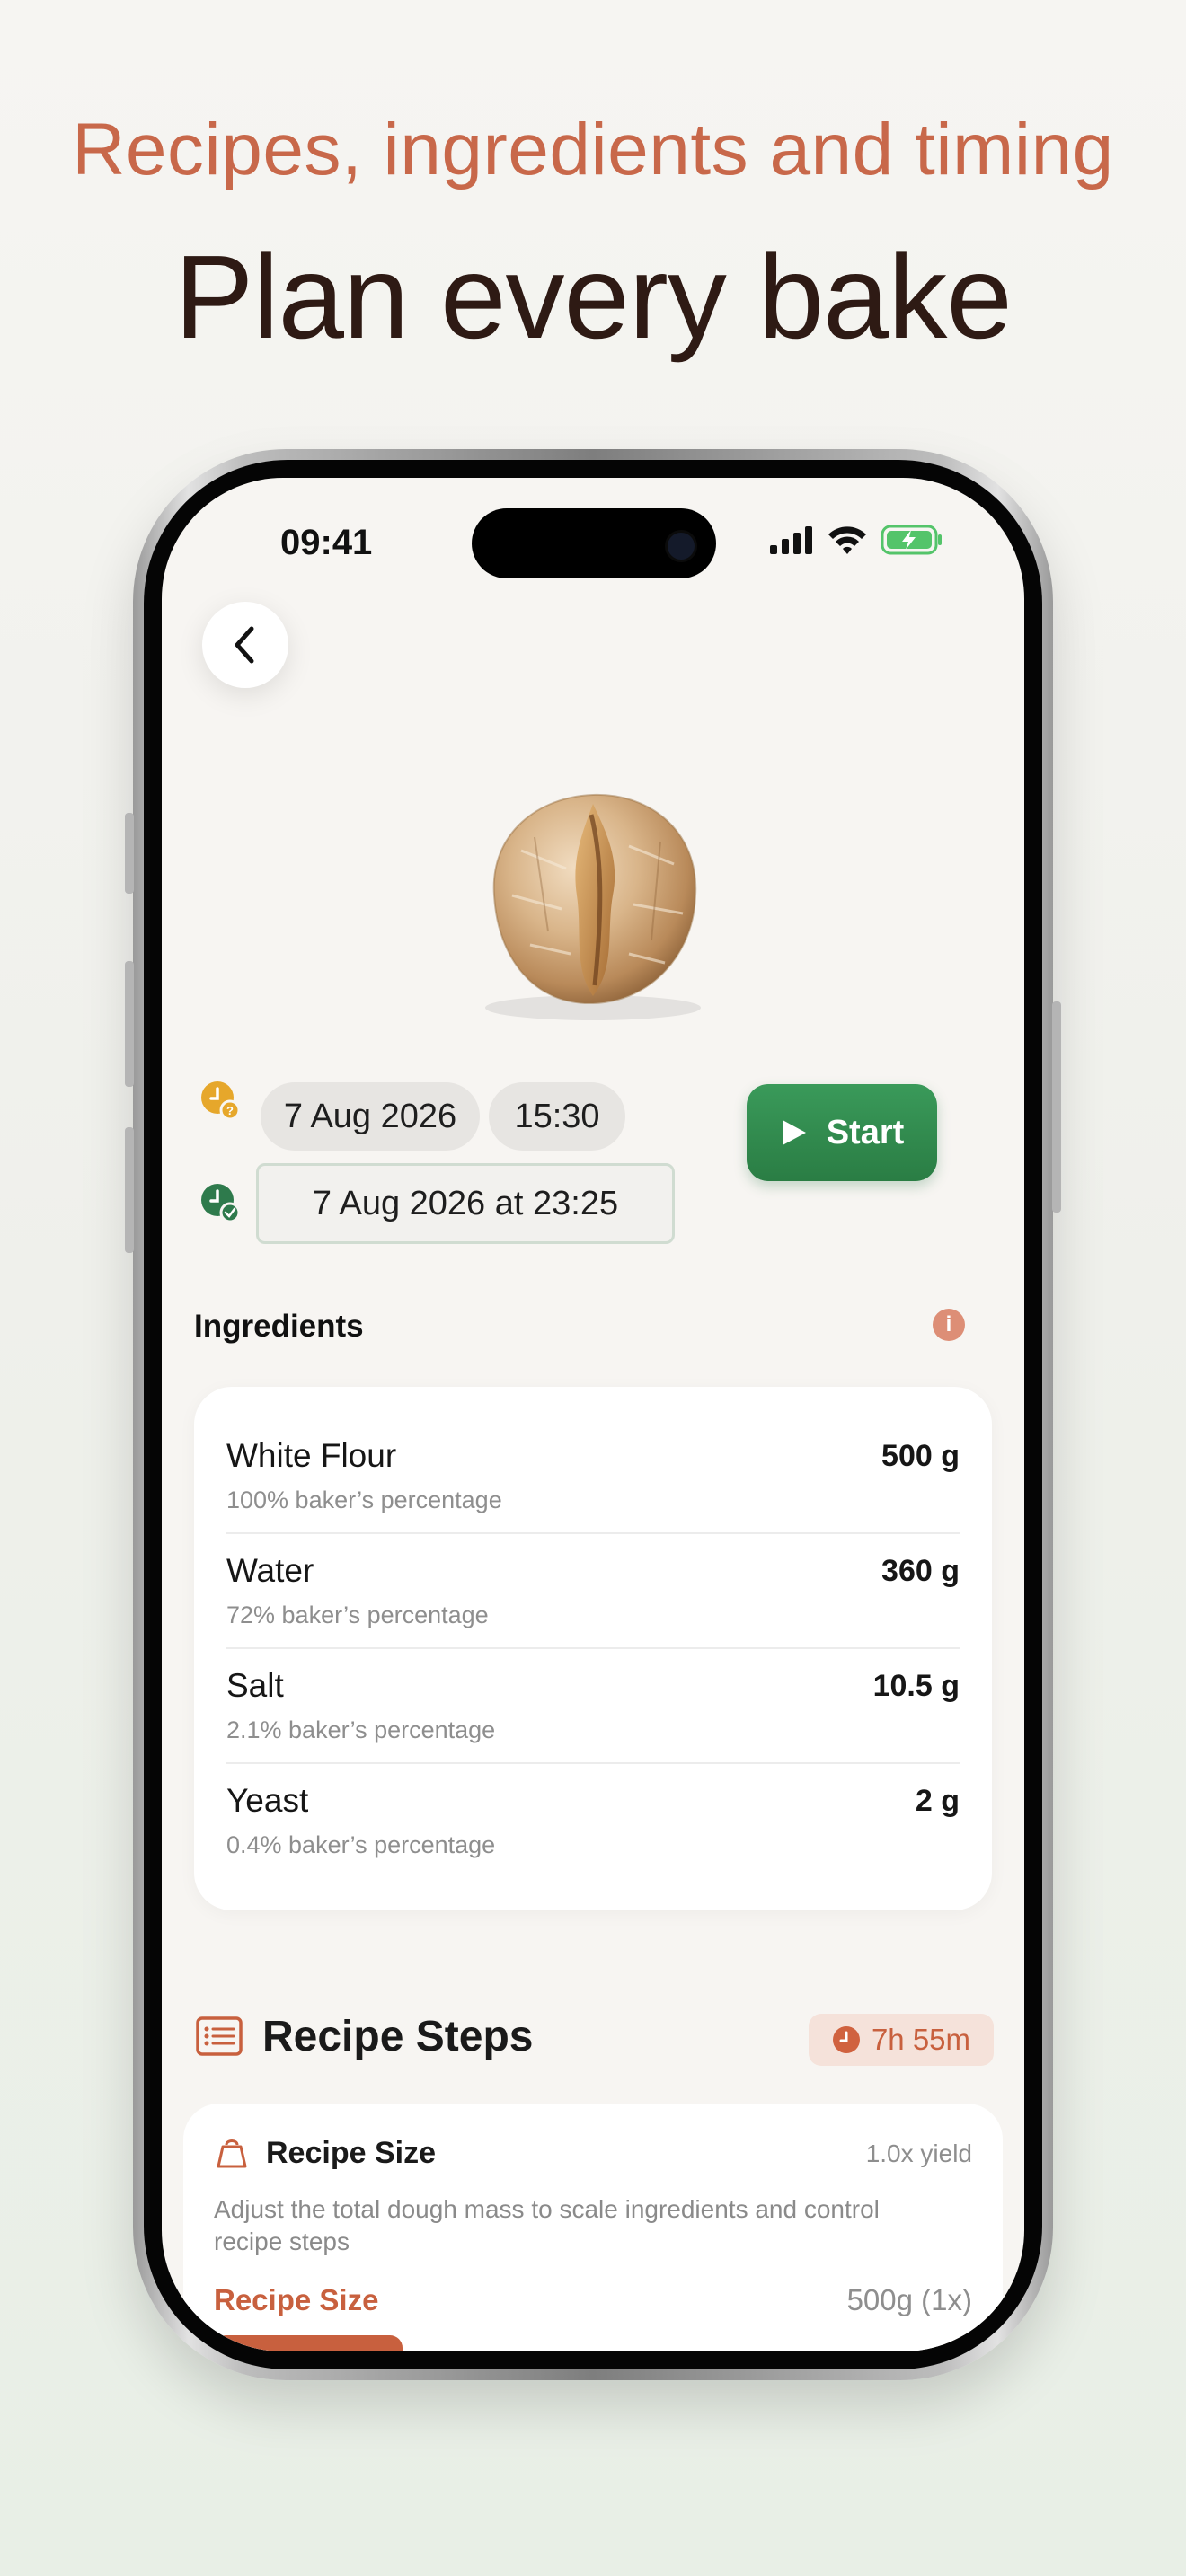 This screenshot has width=1186, height=2576. What do you see at coordinates (593, 1591) in the screenshot?
I see `ingredient-row: Water 72% baker’s percentage 360 g` at bounding box center [593, 1591].